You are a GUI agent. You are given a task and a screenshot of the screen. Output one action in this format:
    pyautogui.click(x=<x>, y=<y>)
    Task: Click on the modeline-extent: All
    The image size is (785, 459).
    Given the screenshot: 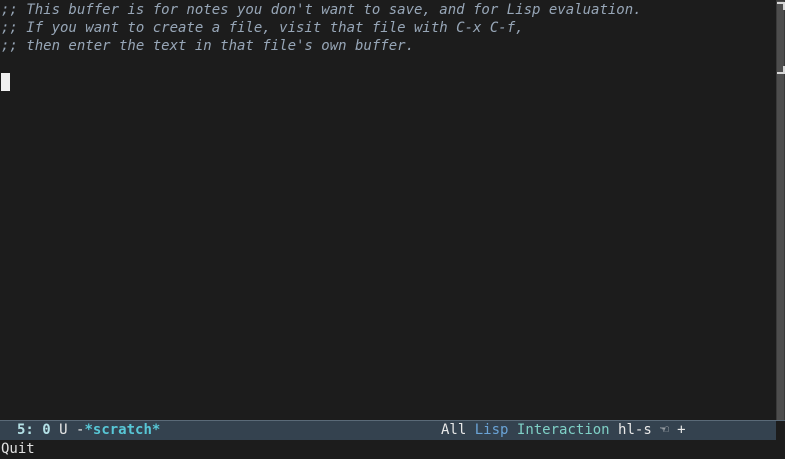 What is the action you would take?
    pyautogui.click(x=454, y=430)
    